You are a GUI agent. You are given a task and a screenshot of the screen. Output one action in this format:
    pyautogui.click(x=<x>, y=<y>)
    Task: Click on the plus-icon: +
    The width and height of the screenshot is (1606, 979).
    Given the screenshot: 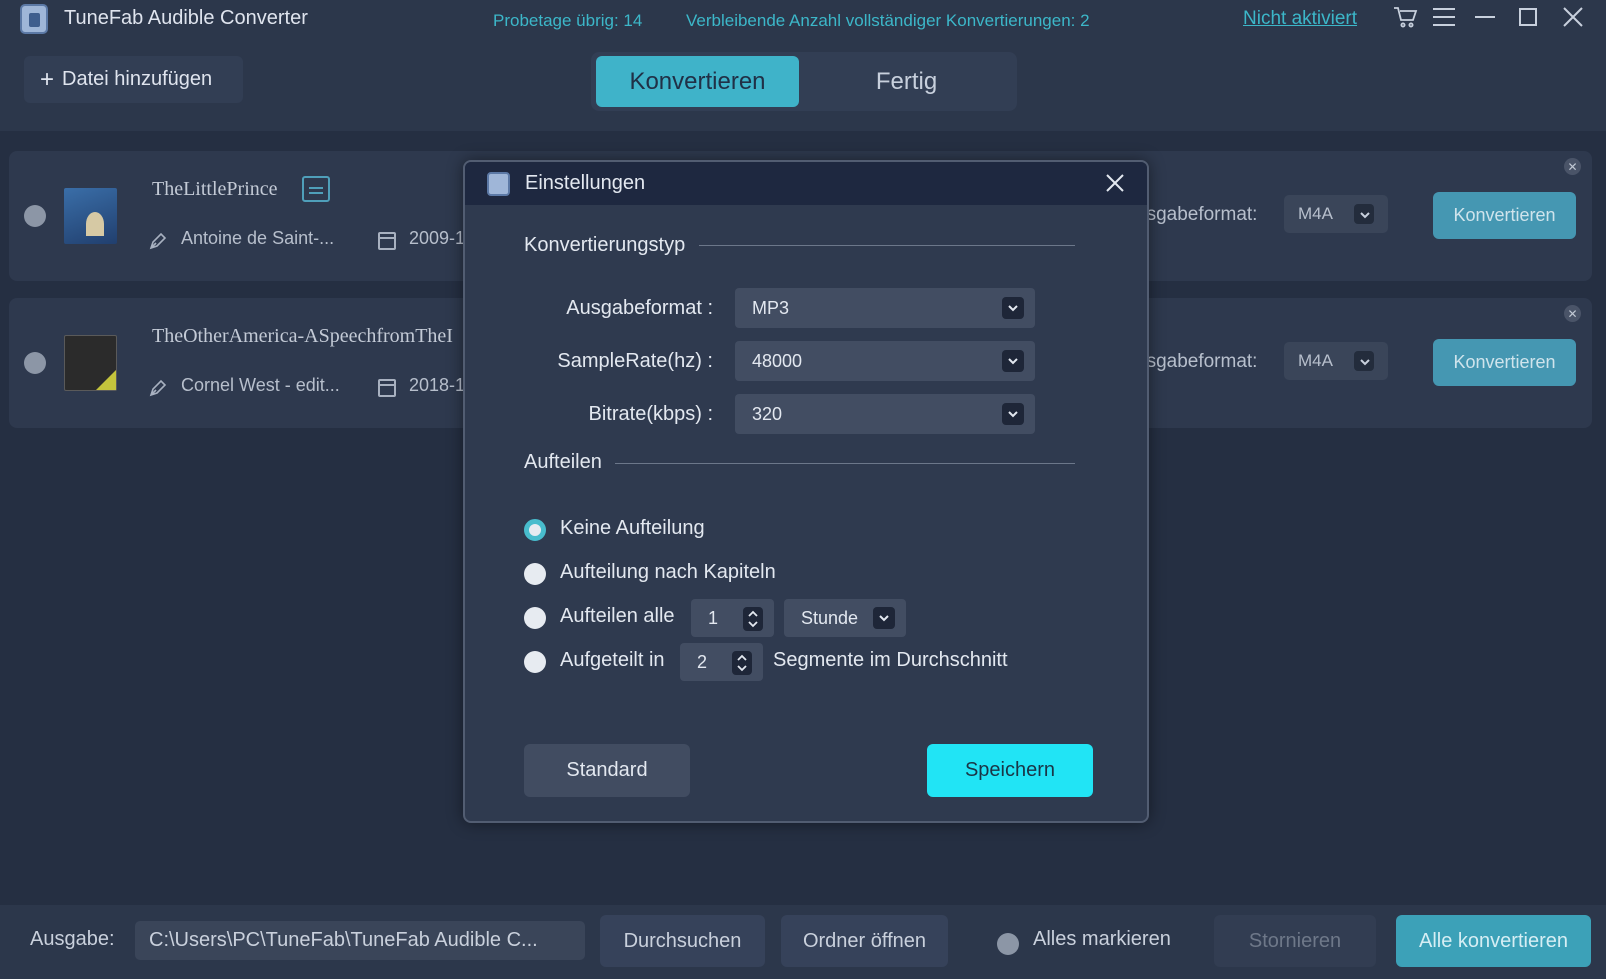 What is the action you would take?
    pyautogui.click(x=47, y=79)
    